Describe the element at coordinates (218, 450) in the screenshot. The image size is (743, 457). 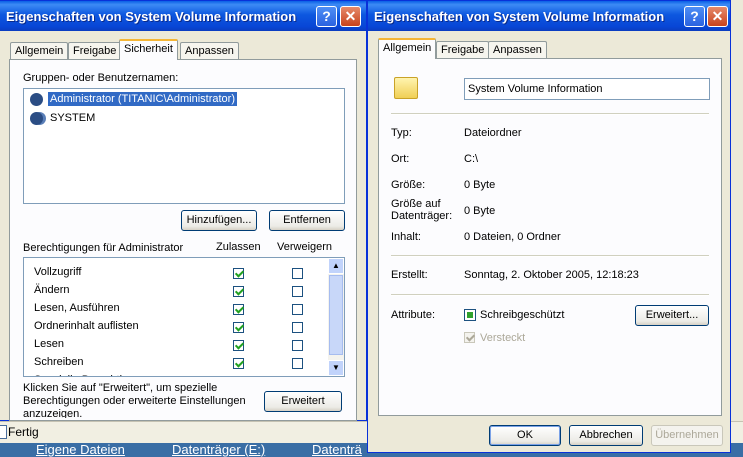
I see `desktop-link-drive-e: Datenträger (E:)` at that location.